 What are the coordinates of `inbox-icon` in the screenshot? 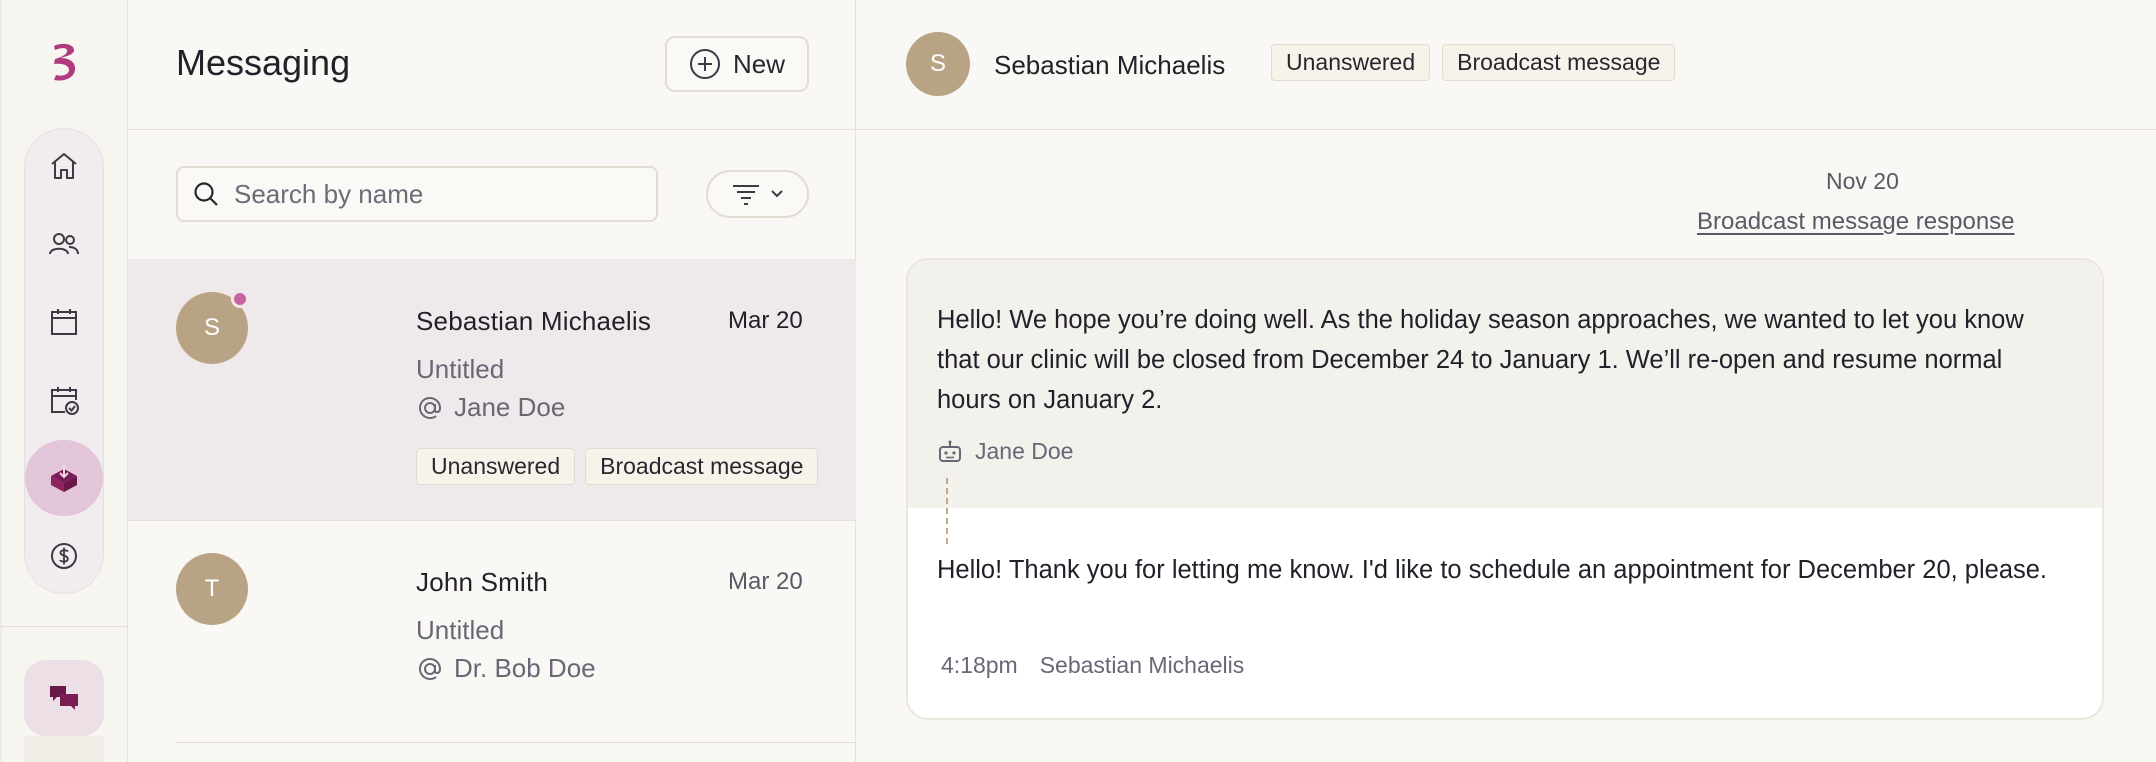 It's located at (64, 478).